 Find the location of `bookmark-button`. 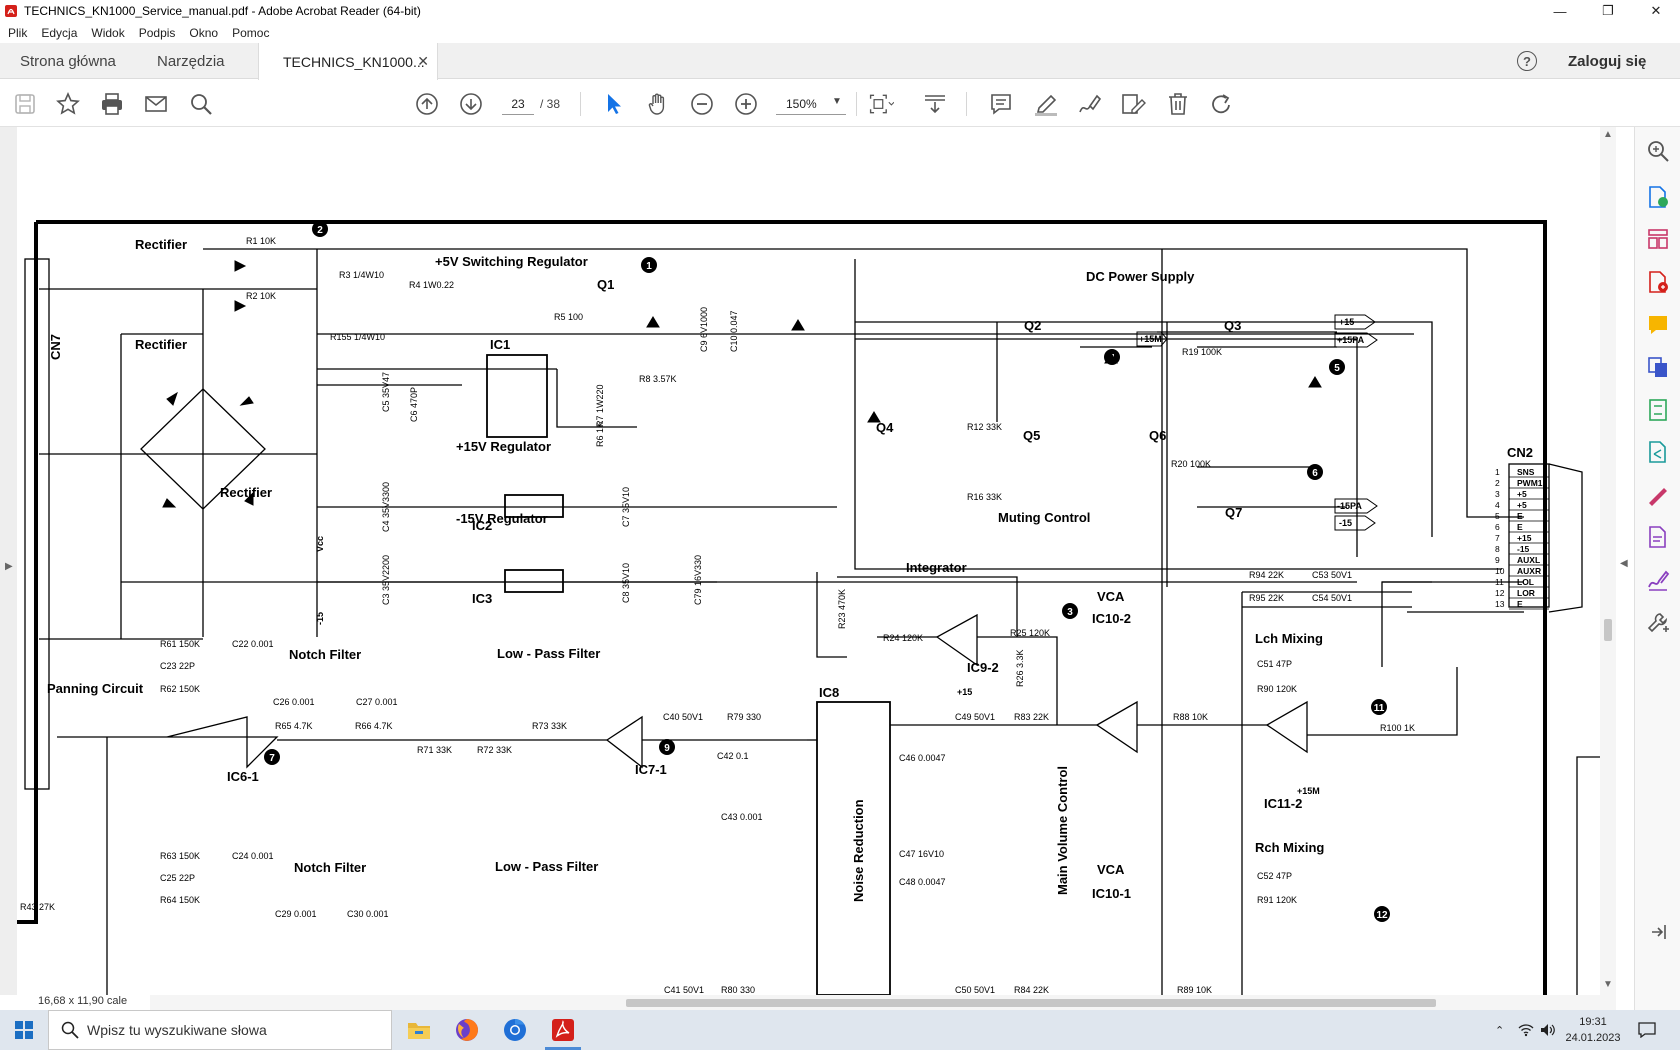

bookmark-button is located at coordinates (68, 104).